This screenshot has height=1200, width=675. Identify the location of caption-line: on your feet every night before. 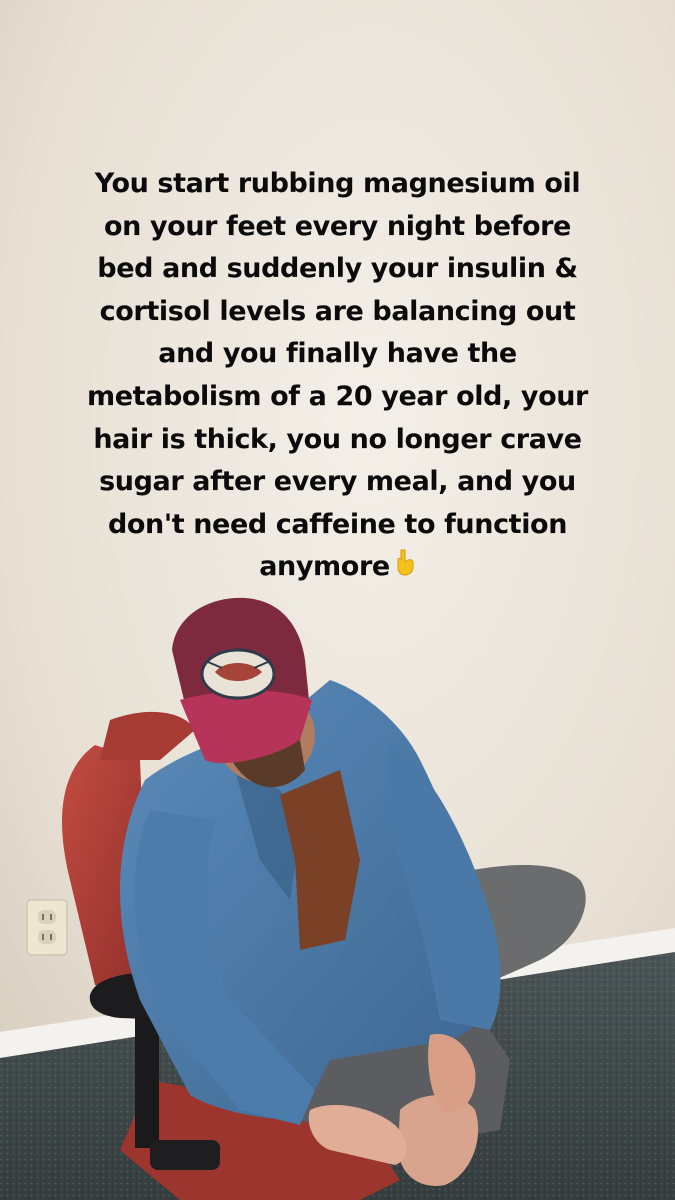
(337, 226).